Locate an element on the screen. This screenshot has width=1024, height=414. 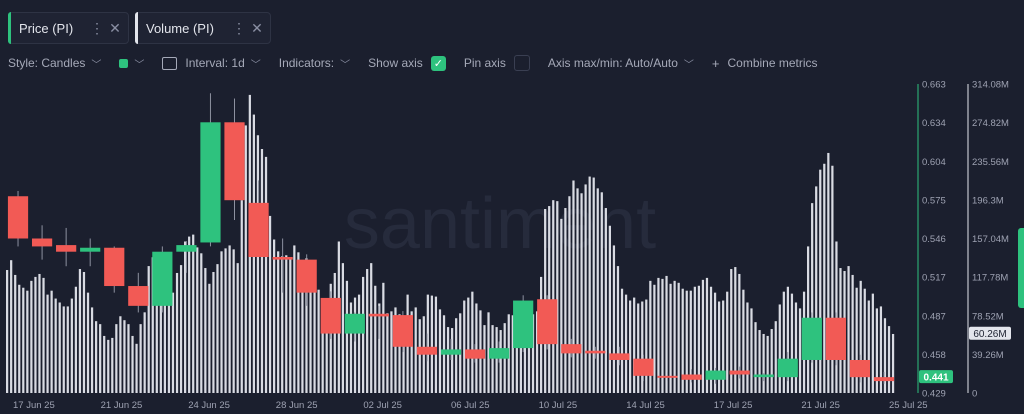
x-axis-tick-label: 06 Jul 25 is located at coordinates (470, 405).